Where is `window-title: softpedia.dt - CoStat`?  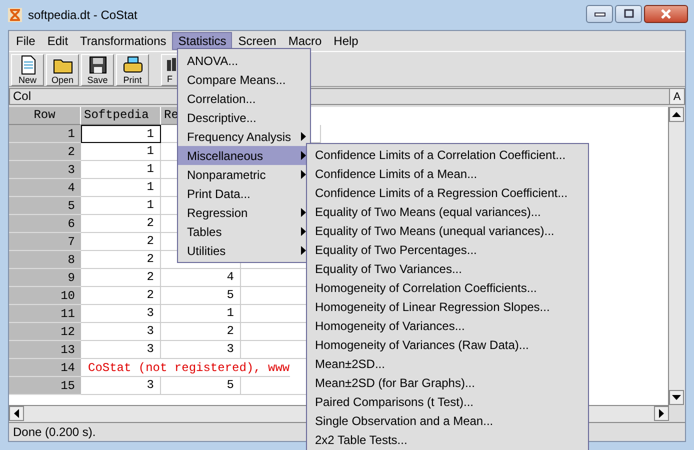
window-title: softpedia.dt - CoStat is located at coordinates (83, 15).